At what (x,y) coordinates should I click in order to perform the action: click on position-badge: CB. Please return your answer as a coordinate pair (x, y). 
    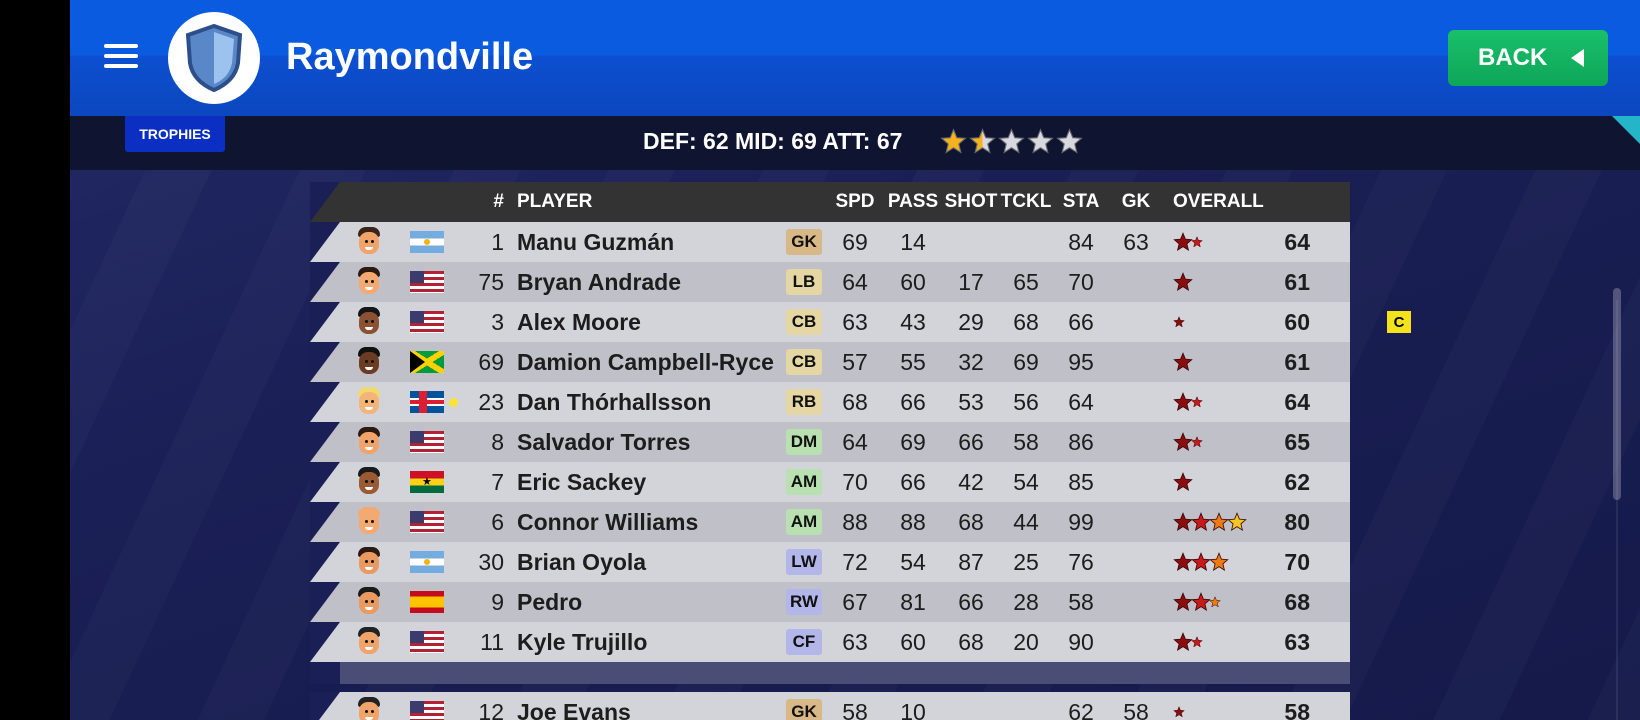
    Looking at the image, I should click on (804, 362).